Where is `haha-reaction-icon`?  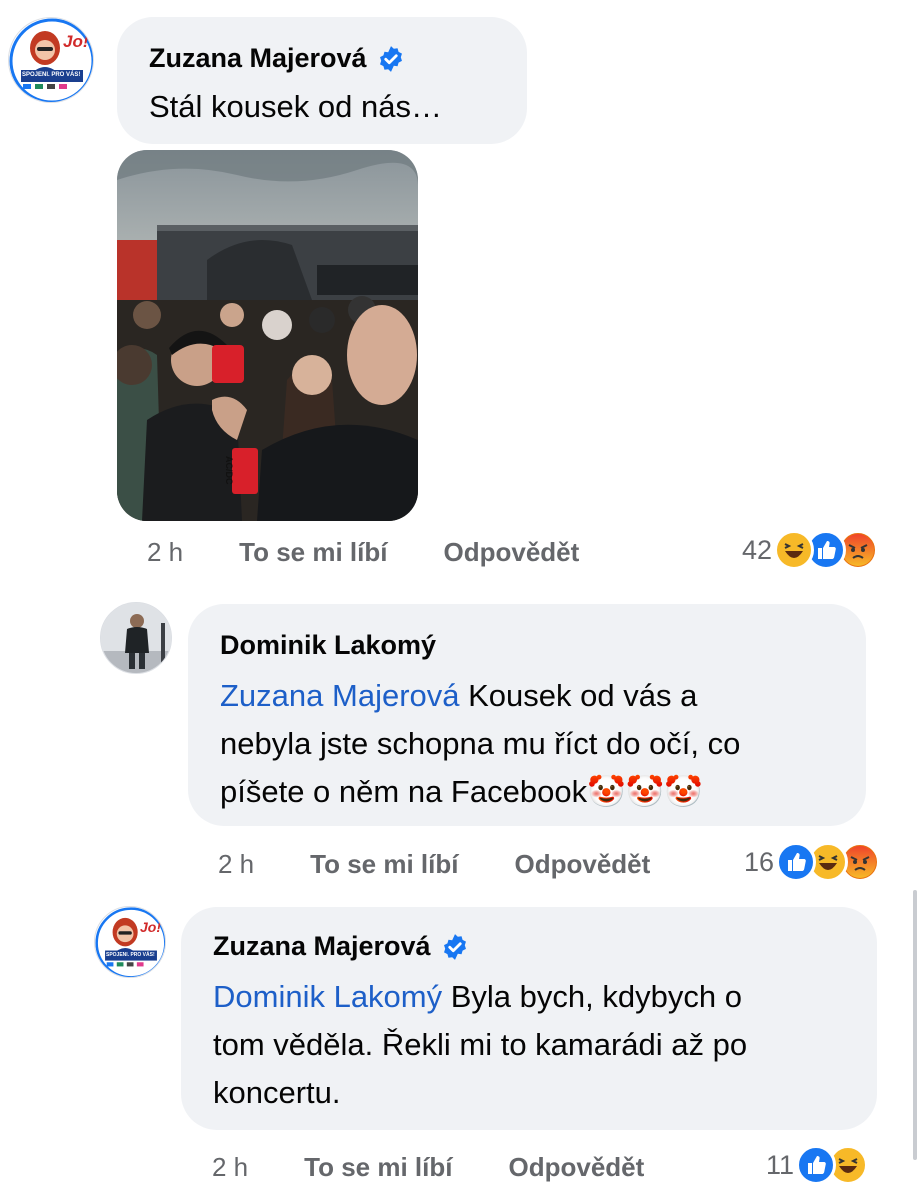
haha-reaction-icon is located at coordinates (794, 550).